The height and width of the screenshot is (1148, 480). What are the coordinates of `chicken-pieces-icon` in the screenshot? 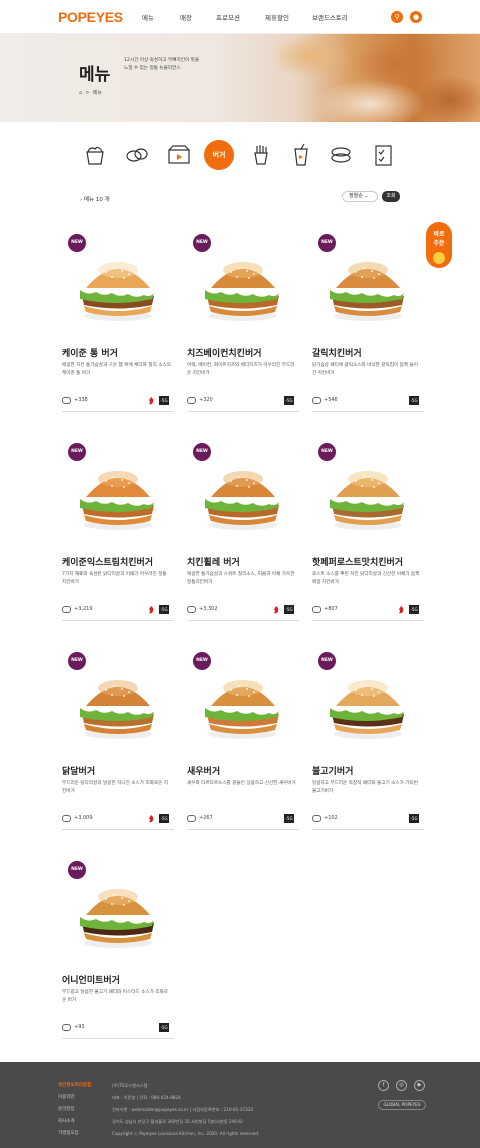 It's located at (137, 155).